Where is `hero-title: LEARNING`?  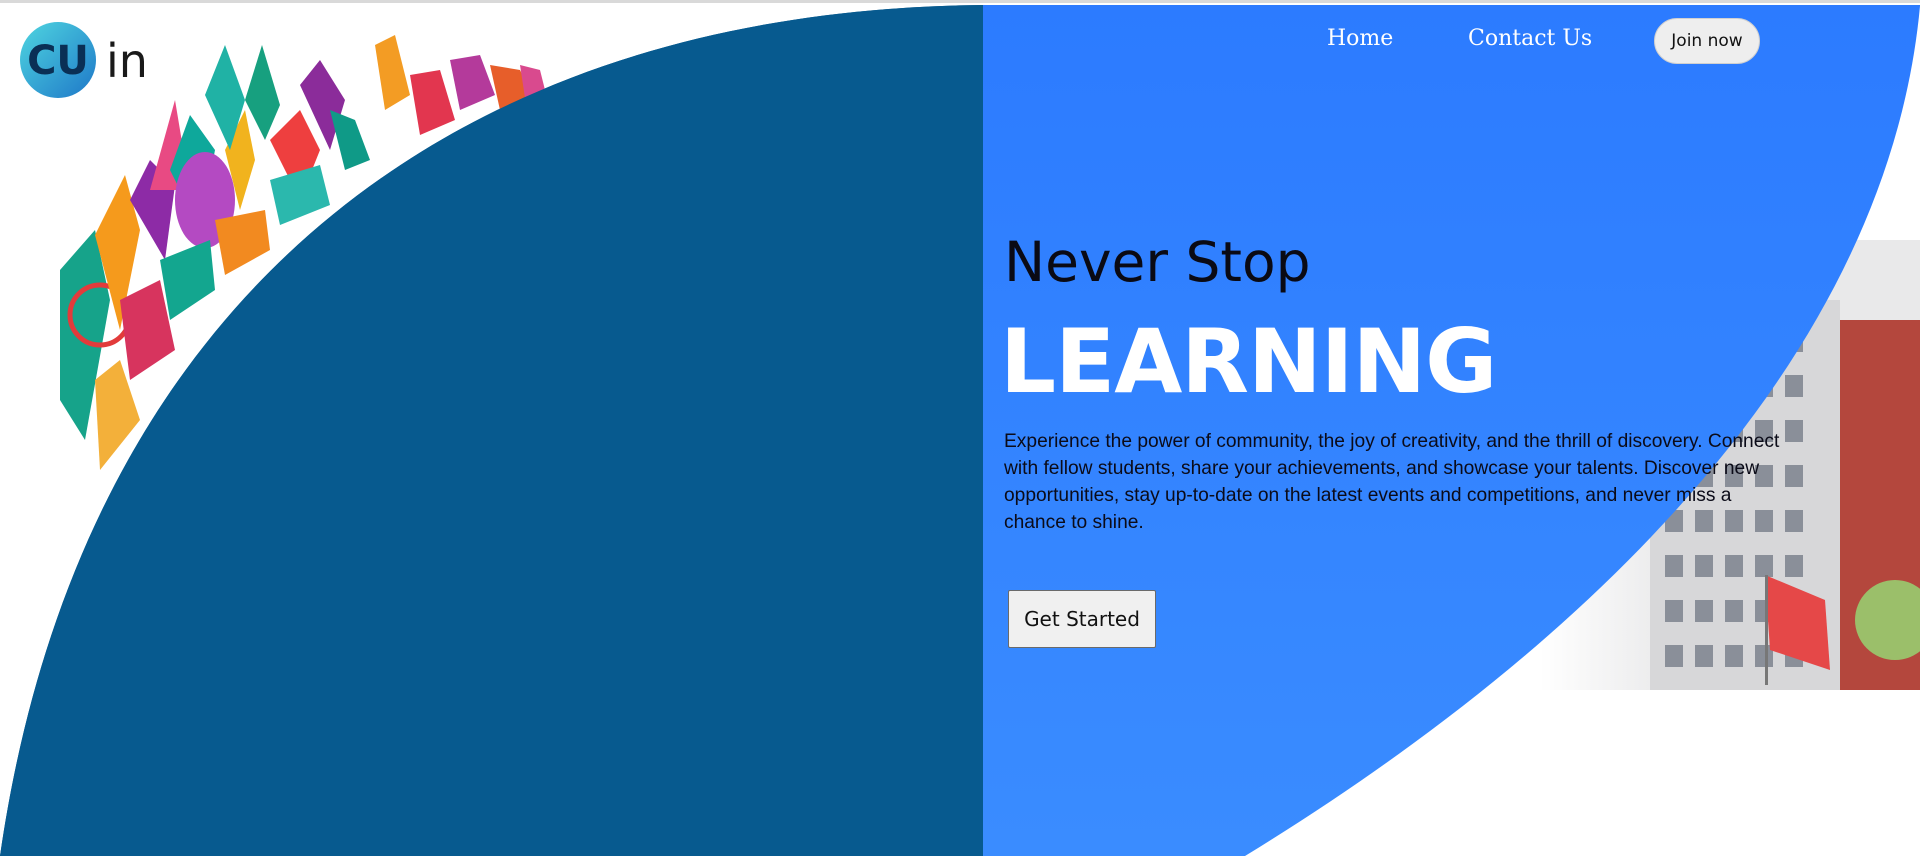
hero-title: LEARNING is located at coordinates (1248, 361).